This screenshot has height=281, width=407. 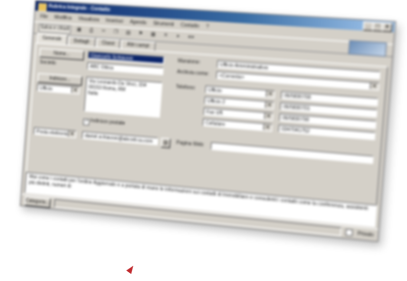 I want to click on email-type-value: Posta elettronica, so click(x=53, y=133).